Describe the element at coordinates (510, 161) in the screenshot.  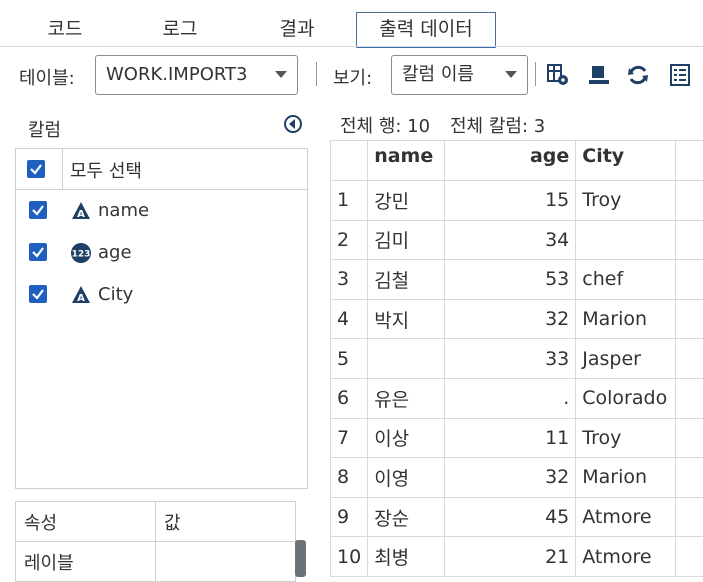
I see `grid-header-age: age` at that location.